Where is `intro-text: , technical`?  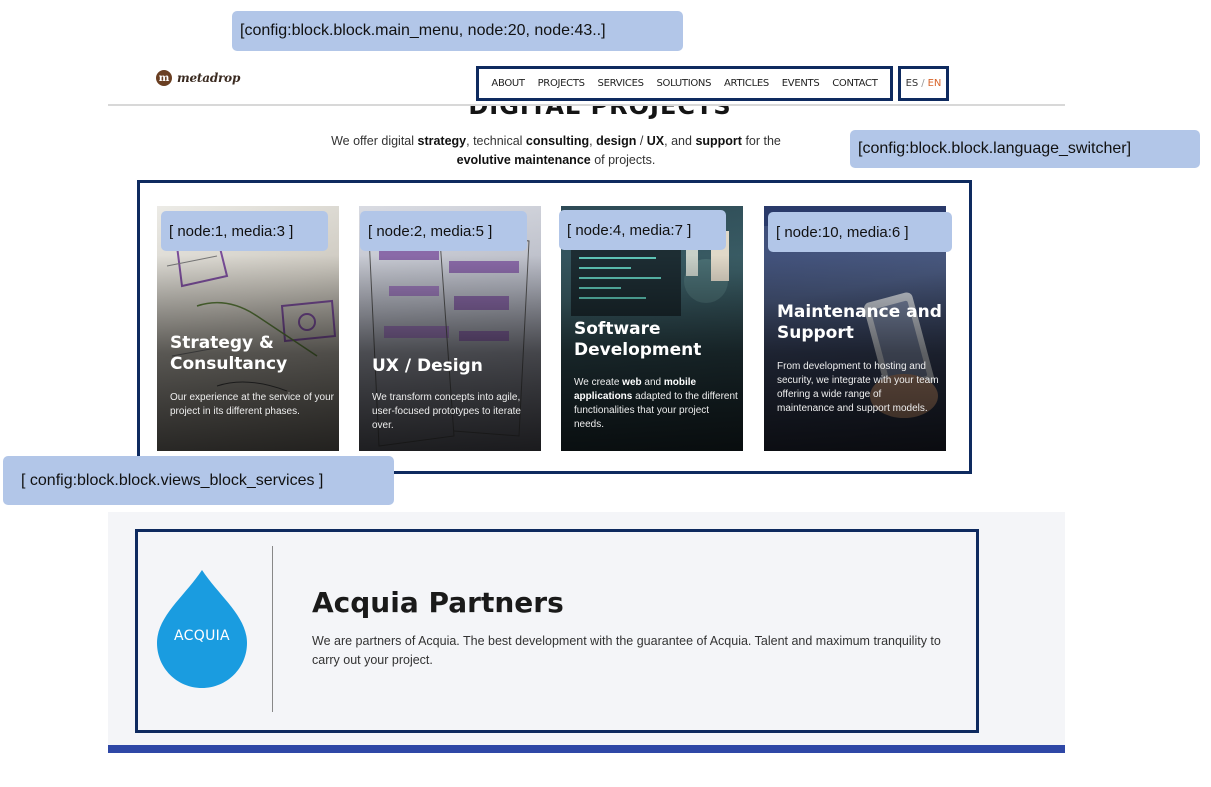 intro-text: , technical is located at coordinates (496, 141).